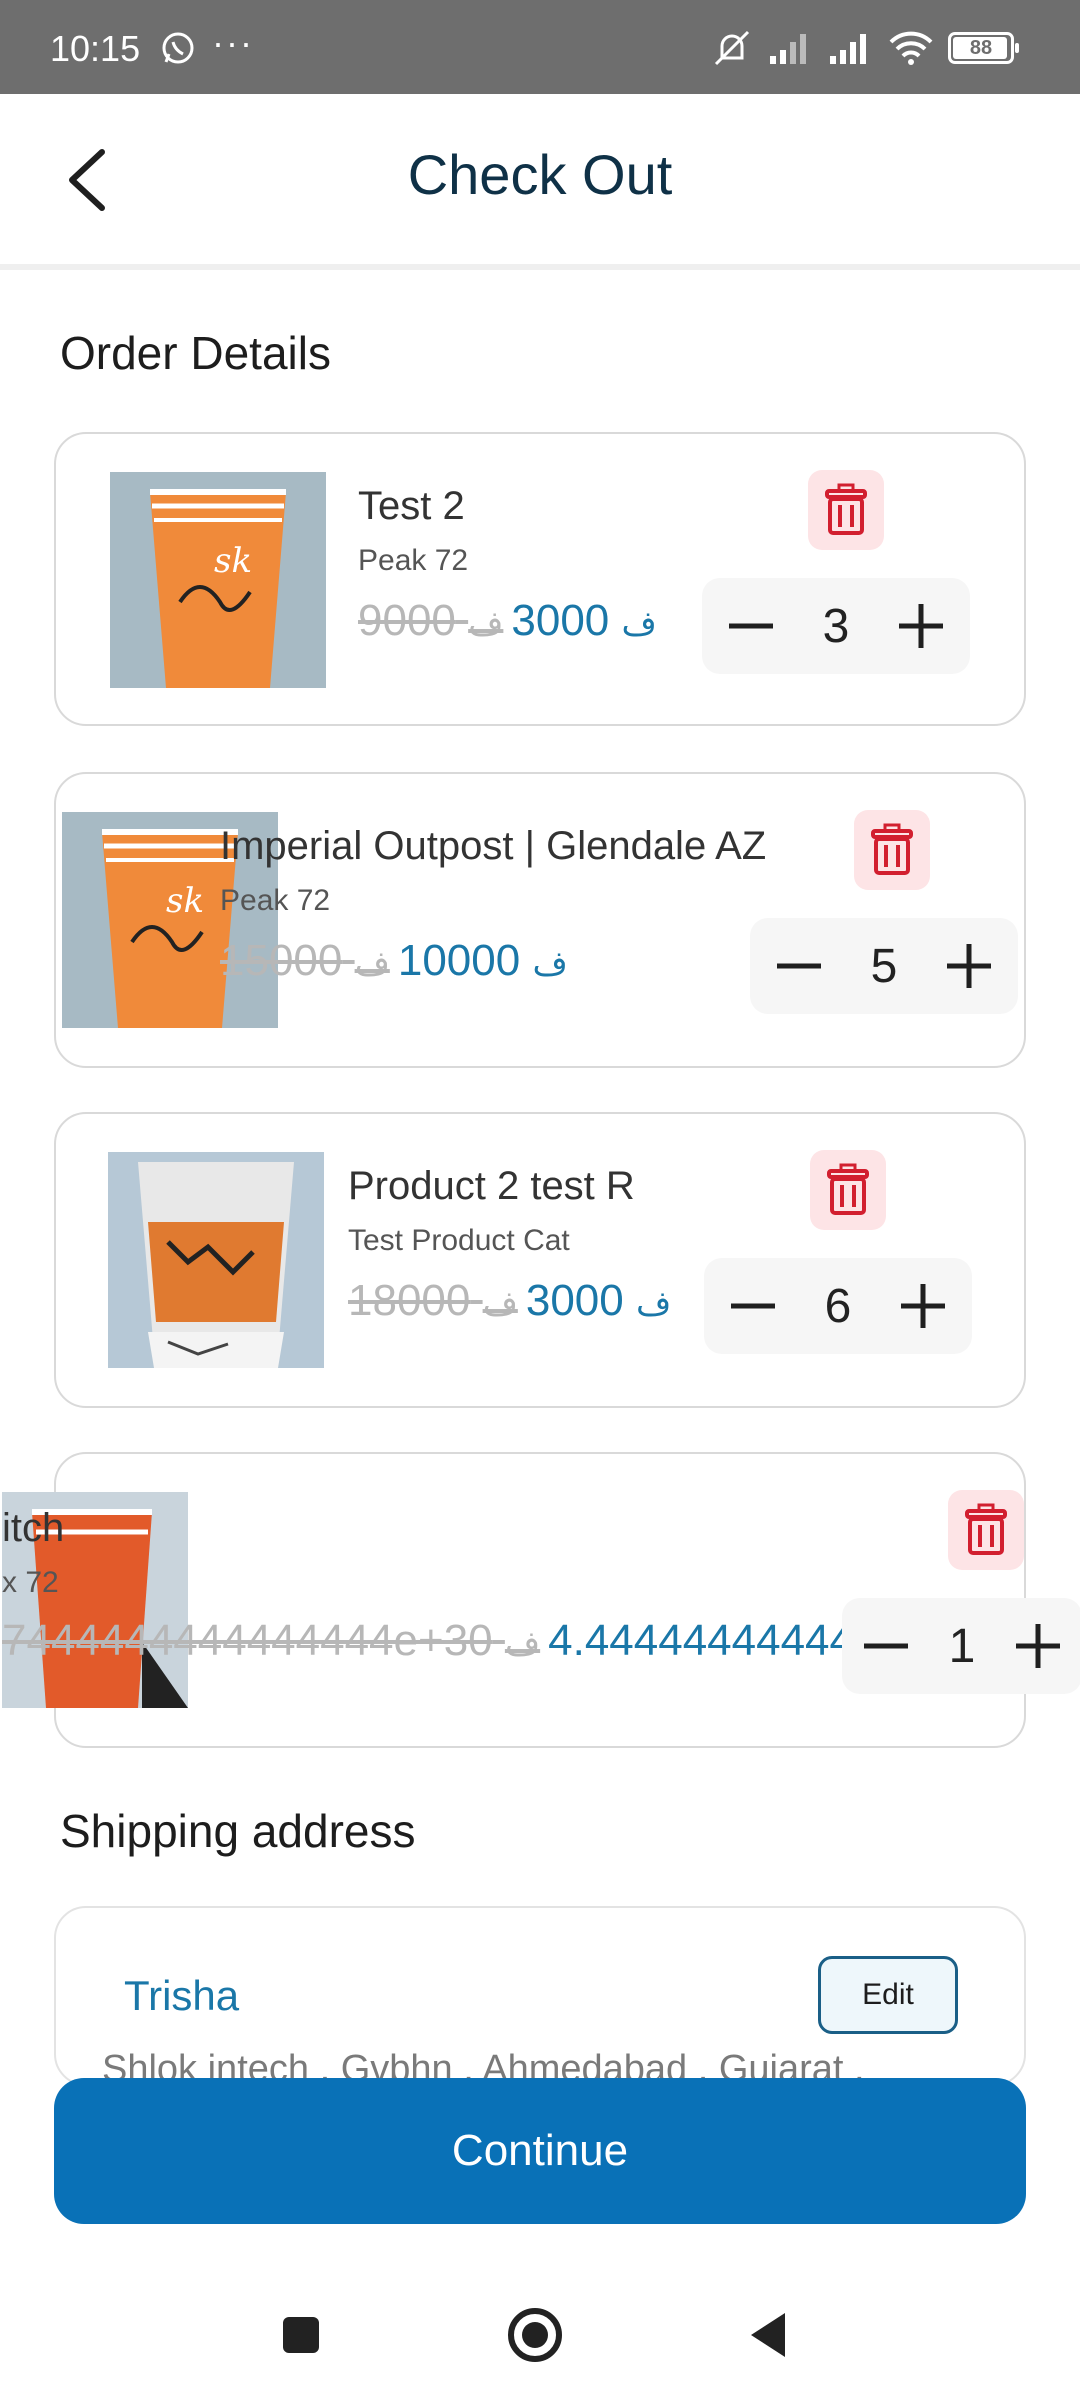  I want to click on quantity-value: 5, so click(884, 966).